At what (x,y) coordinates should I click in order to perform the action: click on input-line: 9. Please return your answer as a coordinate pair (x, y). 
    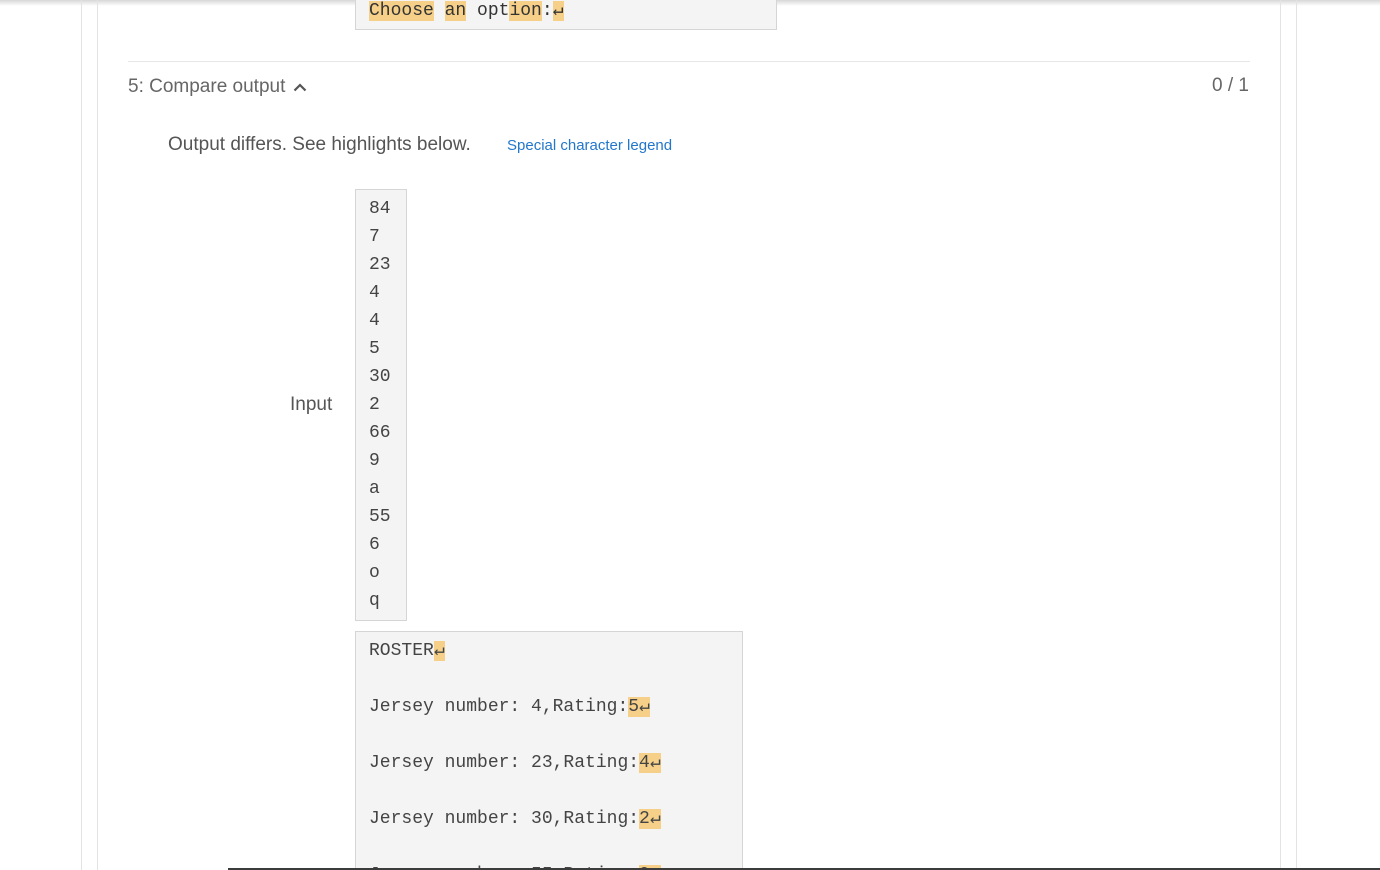
    Looking at the image, I should click on (374, 461).